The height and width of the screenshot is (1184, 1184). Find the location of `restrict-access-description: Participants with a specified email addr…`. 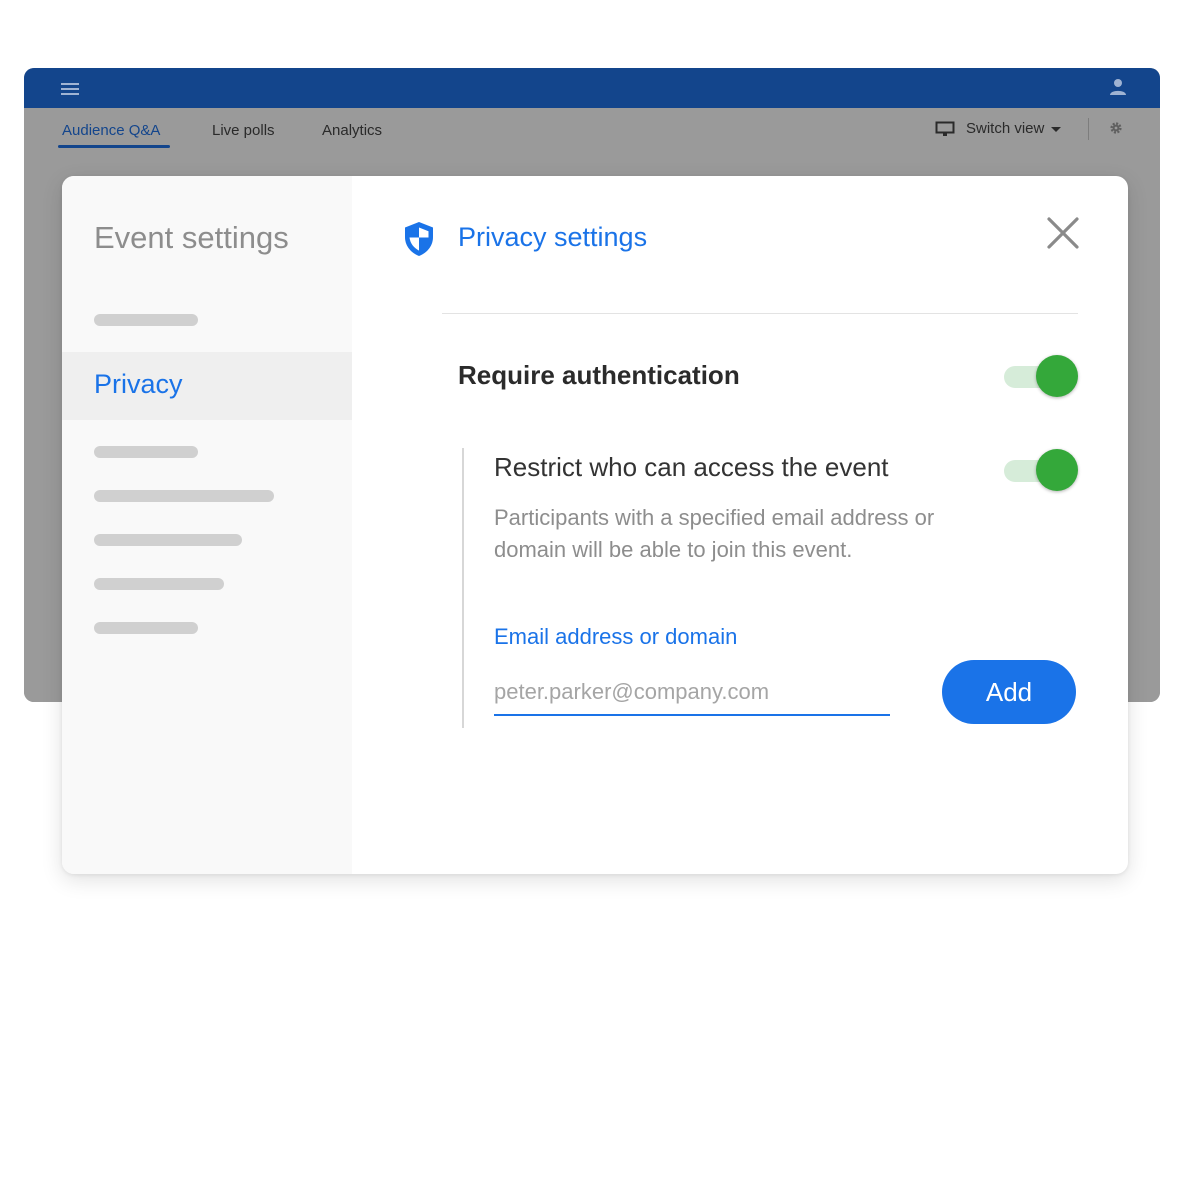

restrict-access-description: Participants with a specified email addr… is located at coordinates (714, 533).